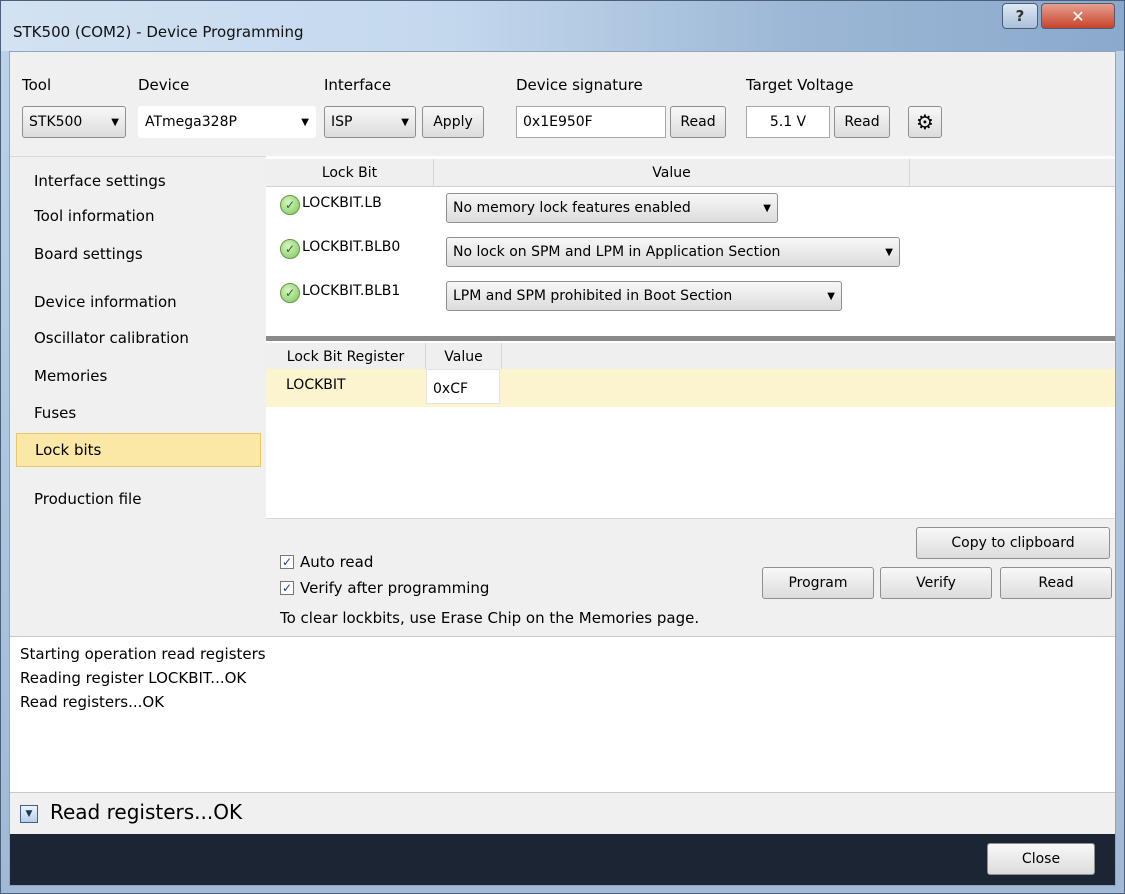  I want to click on lock-bit-blb1-select: LPM and SPM prohibited in Boot Section ▼, so click(644, 296).